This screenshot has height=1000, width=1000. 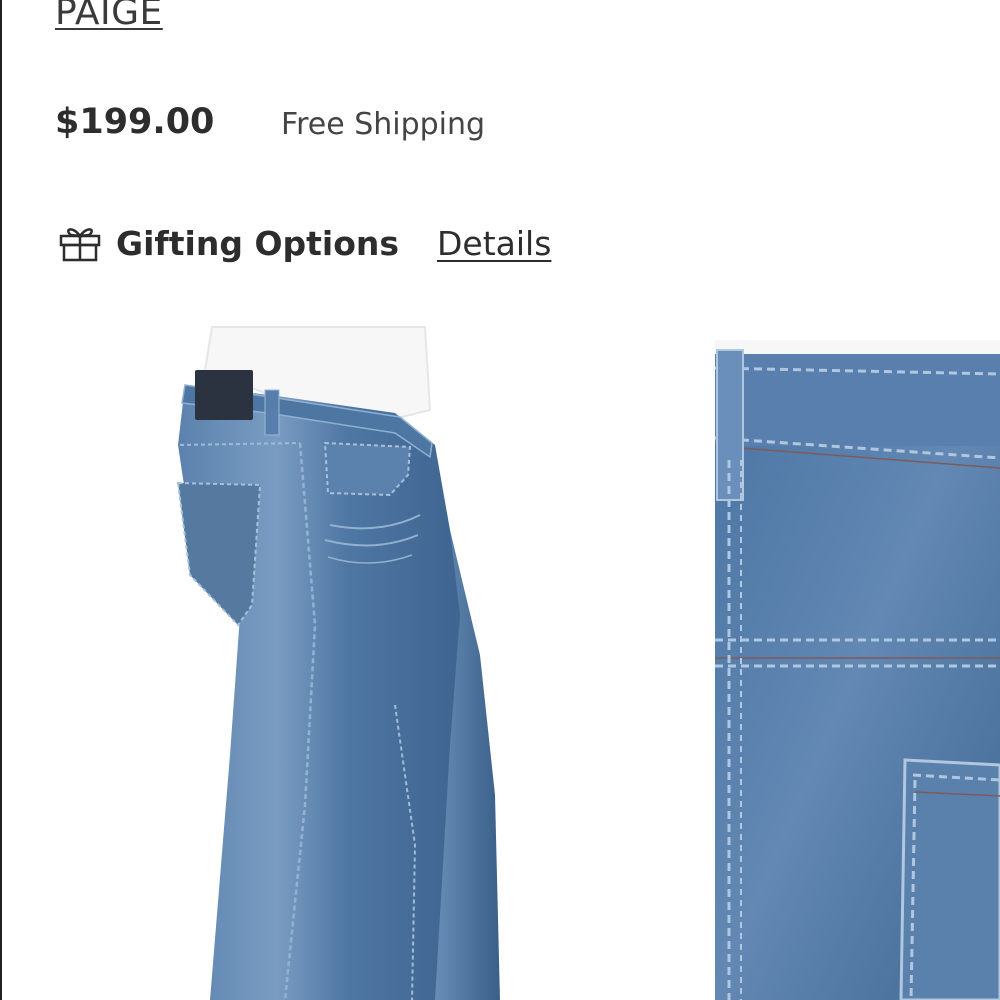 I want to click on gift-icon, so click(x=80, y=243).